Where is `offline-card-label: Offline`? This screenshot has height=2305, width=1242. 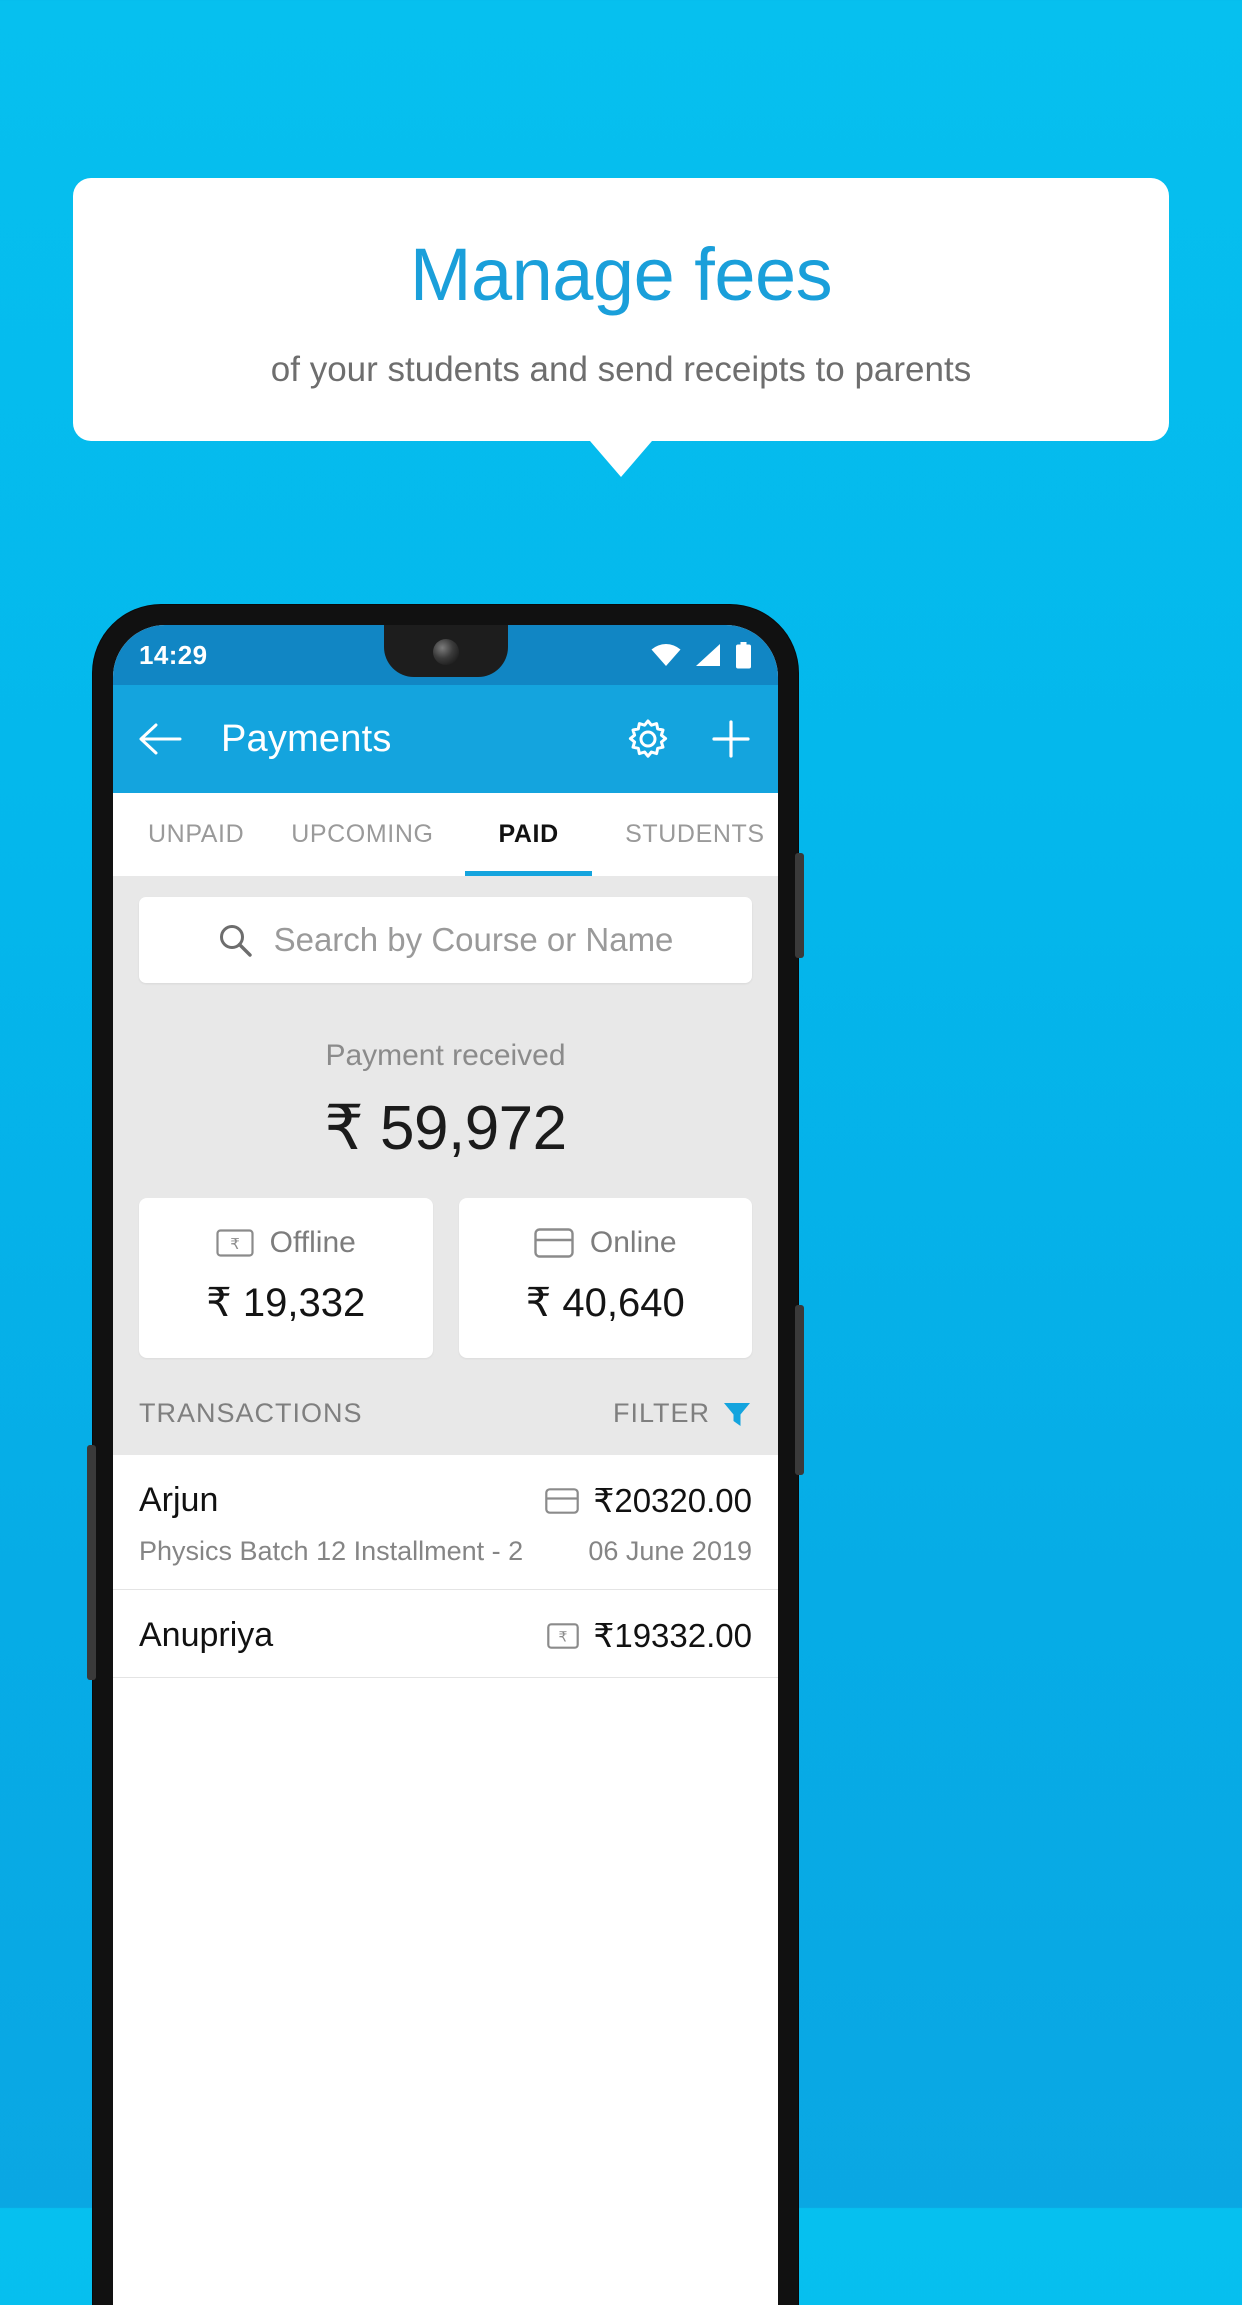 offline-card-label: Offline is located at coordinates (312, 1242).